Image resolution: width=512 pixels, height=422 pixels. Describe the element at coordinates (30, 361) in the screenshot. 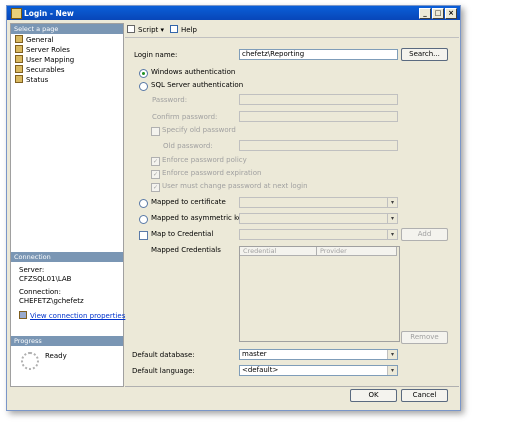

I see `progress-spinner-icon` at that location.